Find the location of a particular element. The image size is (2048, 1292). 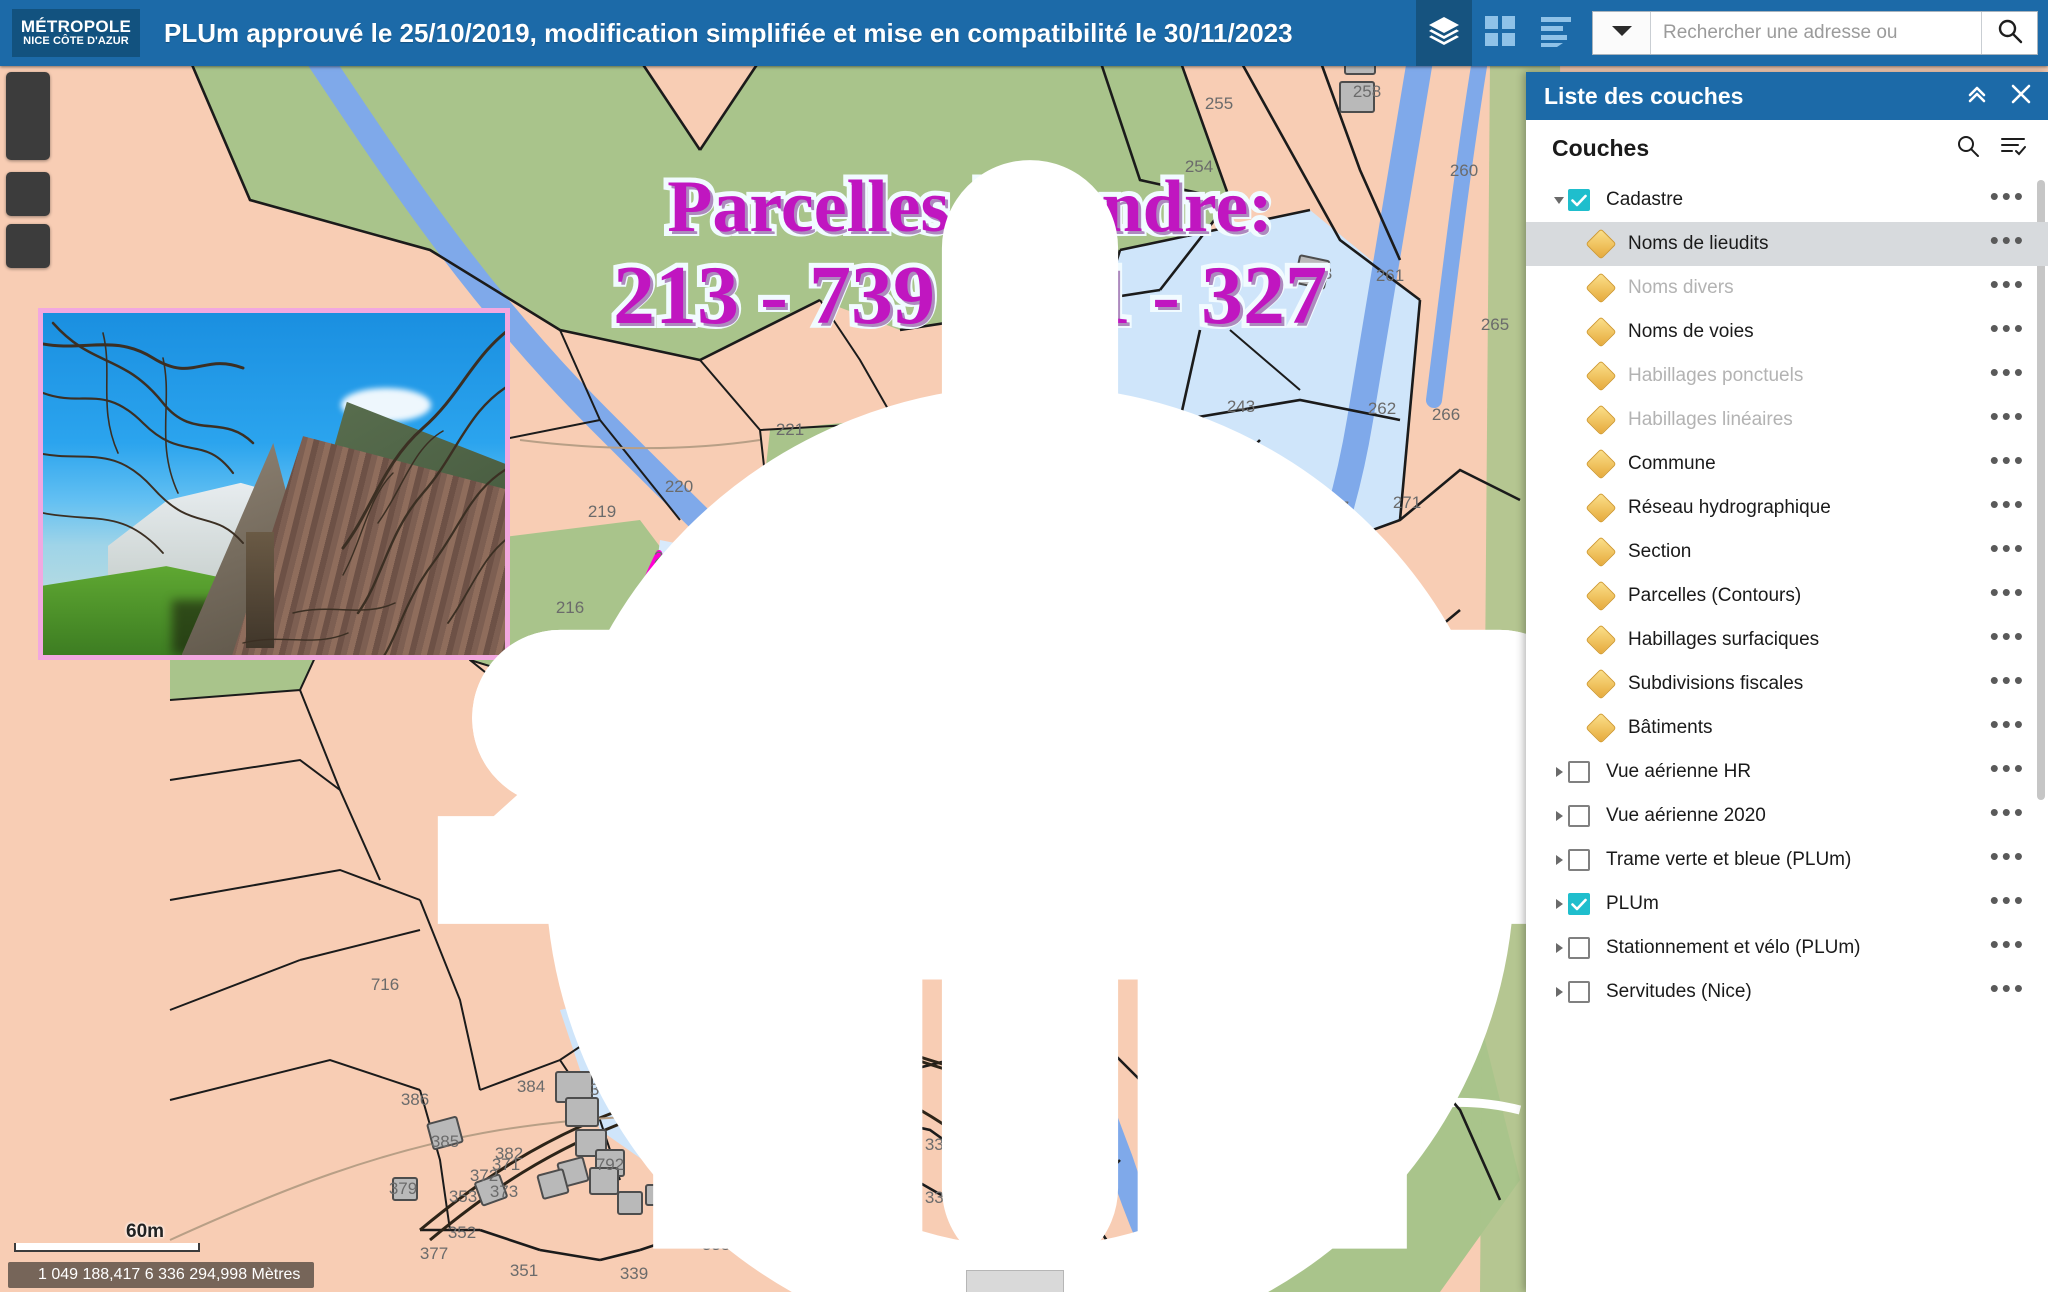

layer-label: Bâtiments is located at coordinates (1670, 727).